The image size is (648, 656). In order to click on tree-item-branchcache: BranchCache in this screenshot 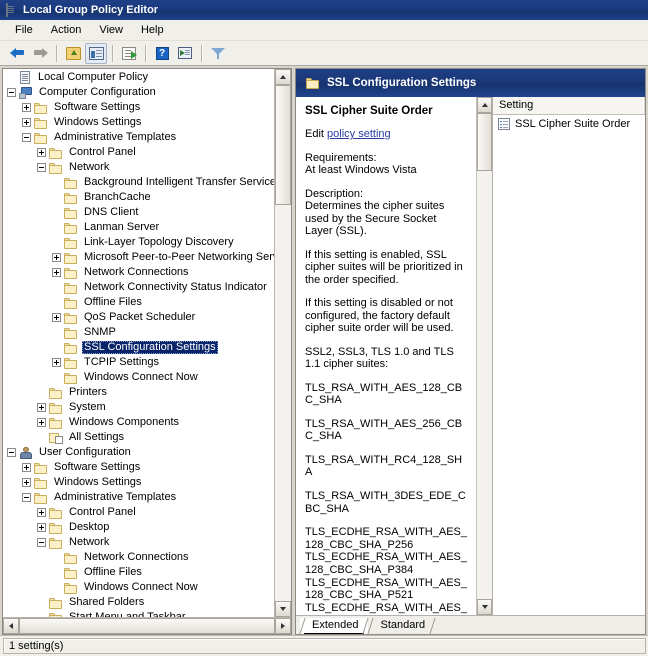, I will do `click(138, 197)`.